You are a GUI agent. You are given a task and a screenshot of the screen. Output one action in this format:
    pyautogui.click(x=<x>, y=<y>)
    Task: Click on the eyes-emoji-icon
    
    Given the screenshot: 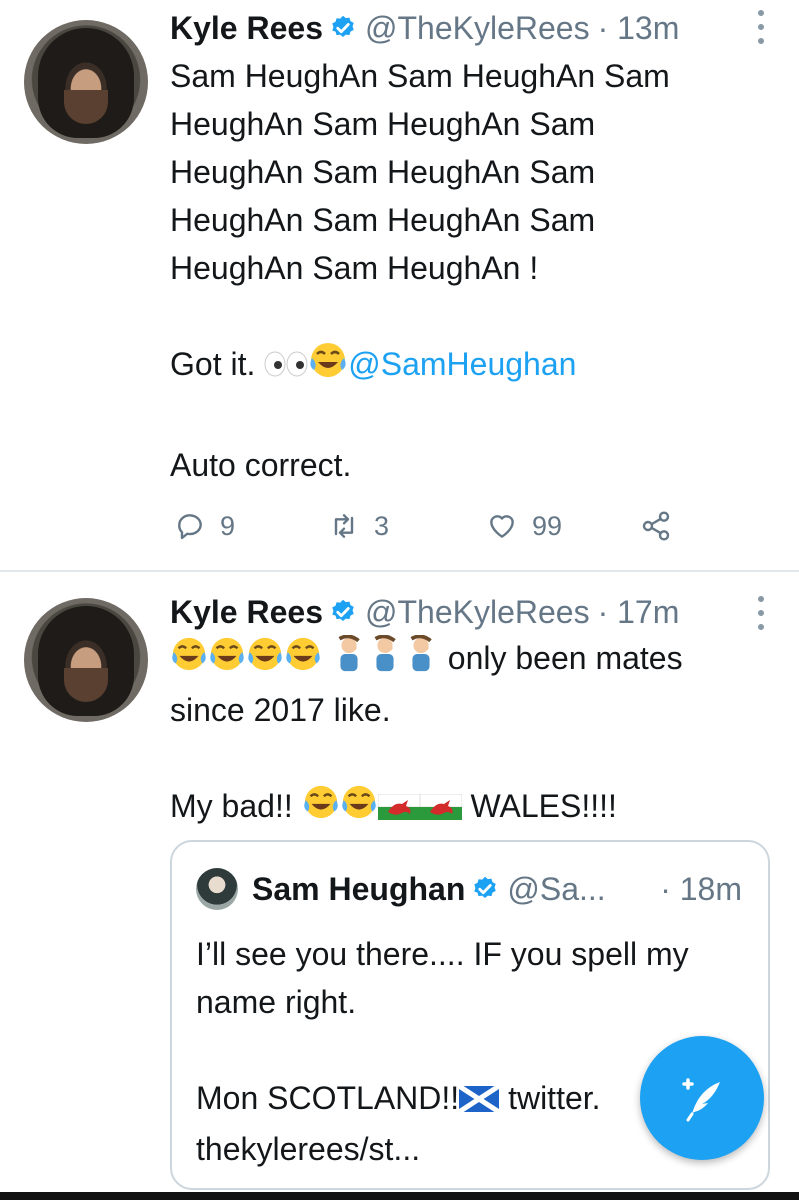 What is the action you would take?
    pyautogui.click(x=286, y=367)
    